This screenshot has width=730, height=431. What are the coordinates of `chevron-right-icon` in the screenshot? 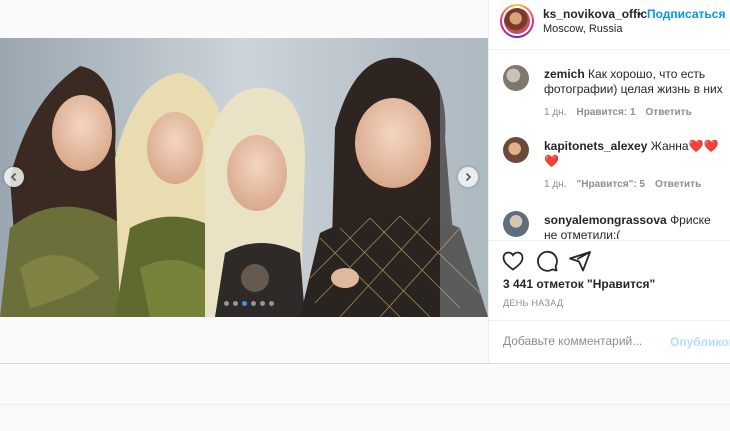 It's located at (468, 177).